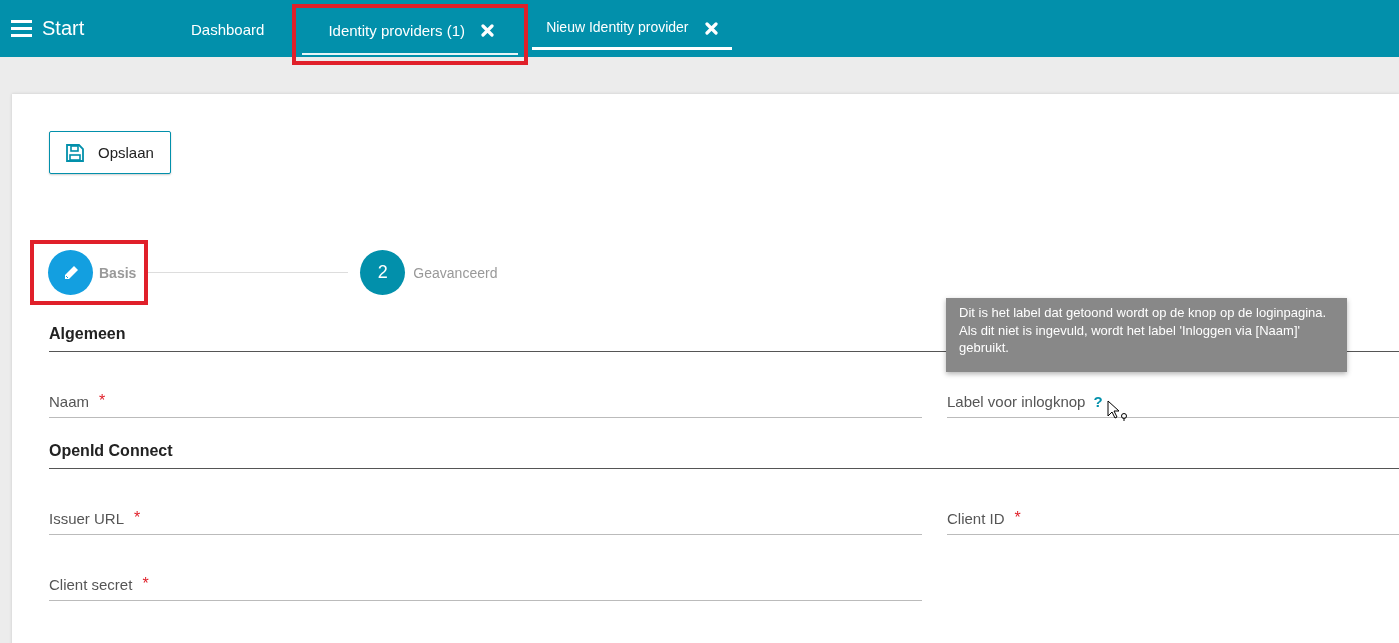  What do you see at coordinates (69, 401) in the screenshot?
I see `field-label: Naam` at bounding box center [69, 401].